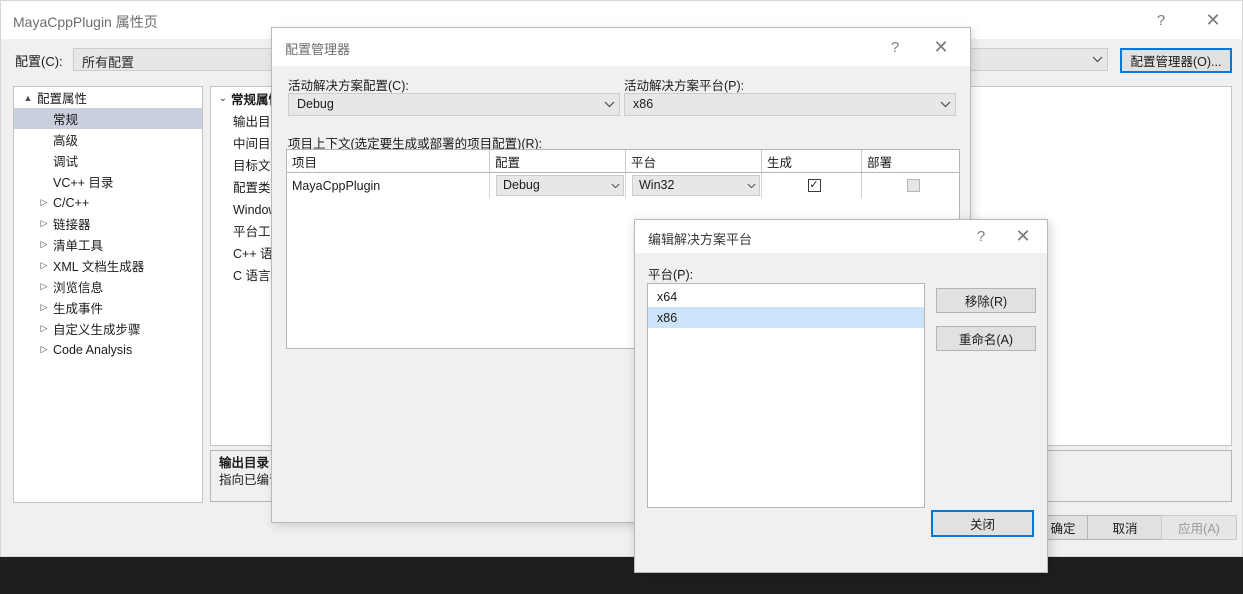 This screenshot has height=594, width=1243. What do you see at coordinates (62, 99) in the screenshot?
I see `tree-item-label: 配置属性` at bounding box center [62, 99].